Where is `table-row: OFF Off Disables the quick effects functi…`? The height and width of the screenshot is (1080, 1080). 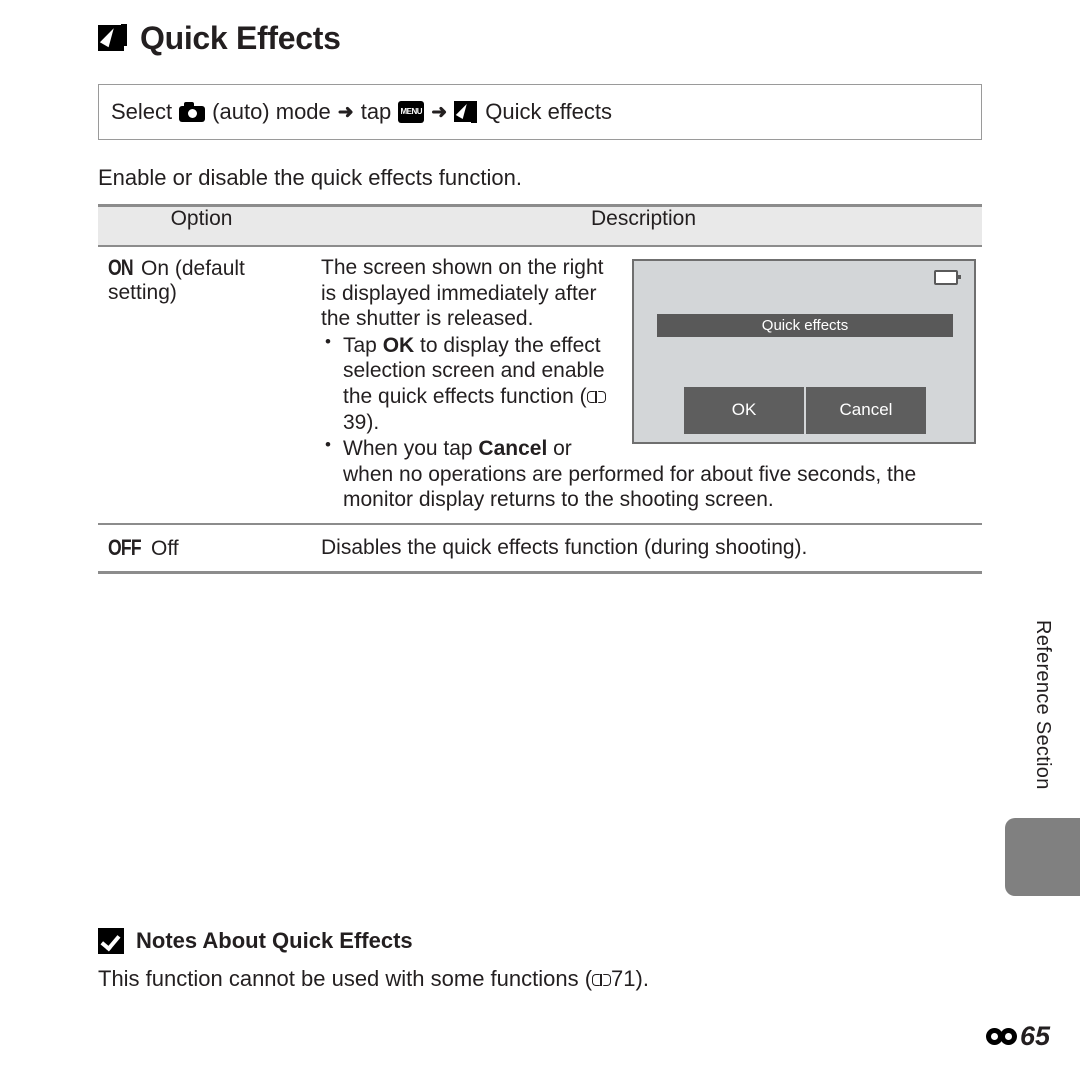 table-row: OFF Off Disables the quick effects functi… is located at coordinates (540, 549).